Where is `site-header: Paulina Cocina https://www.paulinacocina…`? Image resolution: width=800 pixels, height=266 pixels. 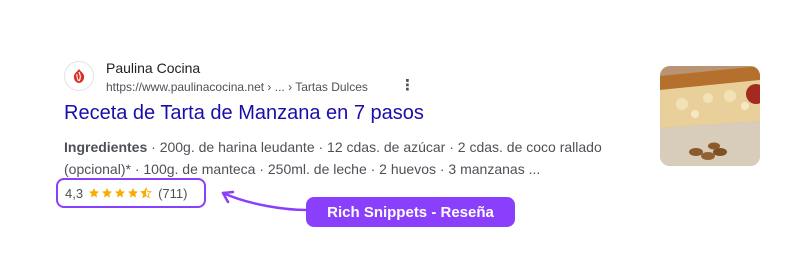 site-header: Paulina Cocina https://www.paulinacocina… is located at coordinates (359, 78).